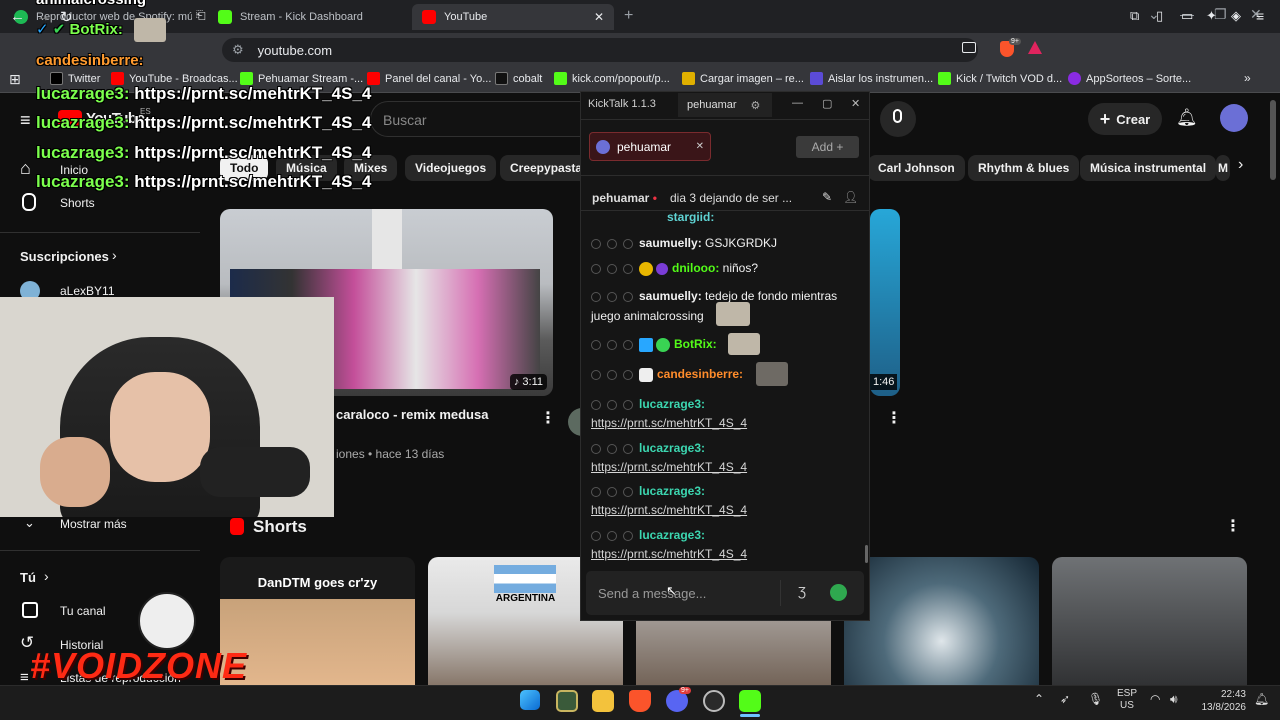  What do you see at coordinates (1125, 119) in the screenshot?
I see `create-button: + Crear` at bounding box center [1125, 119].